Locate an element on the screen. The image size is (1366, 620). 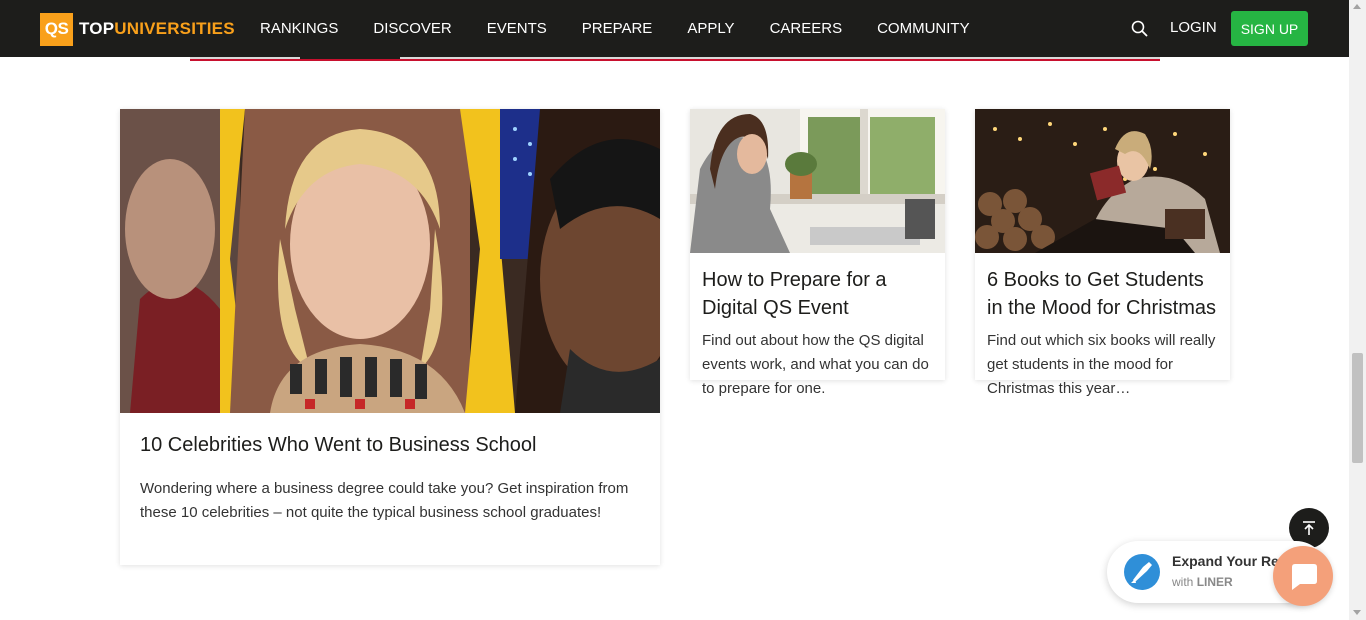
logo-word-top: TOP is located at coordinates (97, 28).